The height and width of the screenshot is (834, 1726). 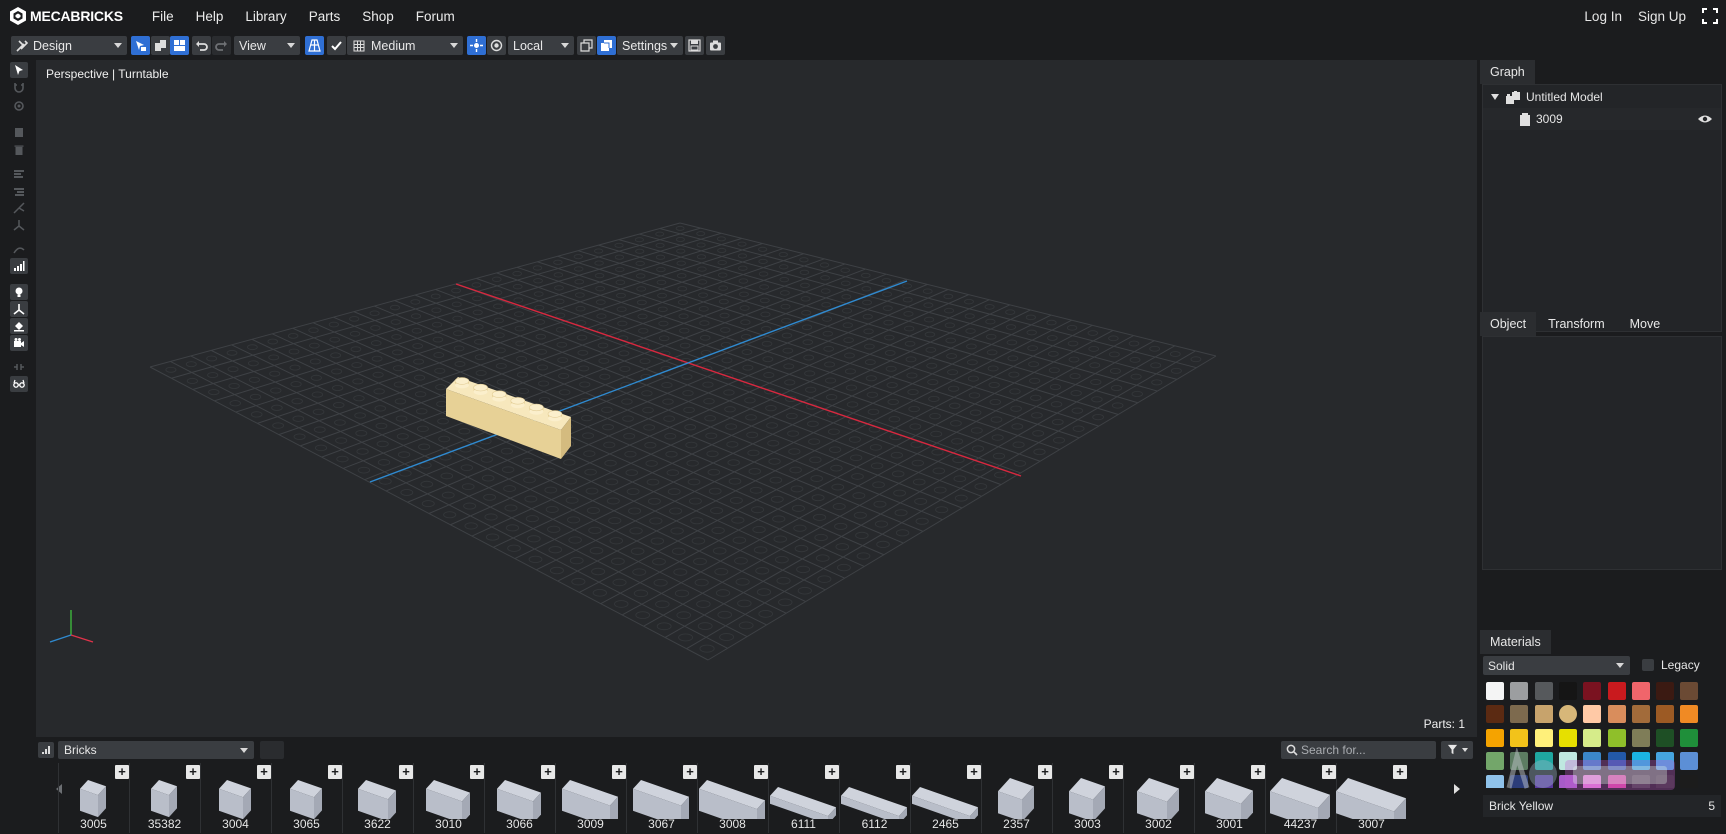 I want to click on grid-size-select: Medium, so click(x=405, y=45).